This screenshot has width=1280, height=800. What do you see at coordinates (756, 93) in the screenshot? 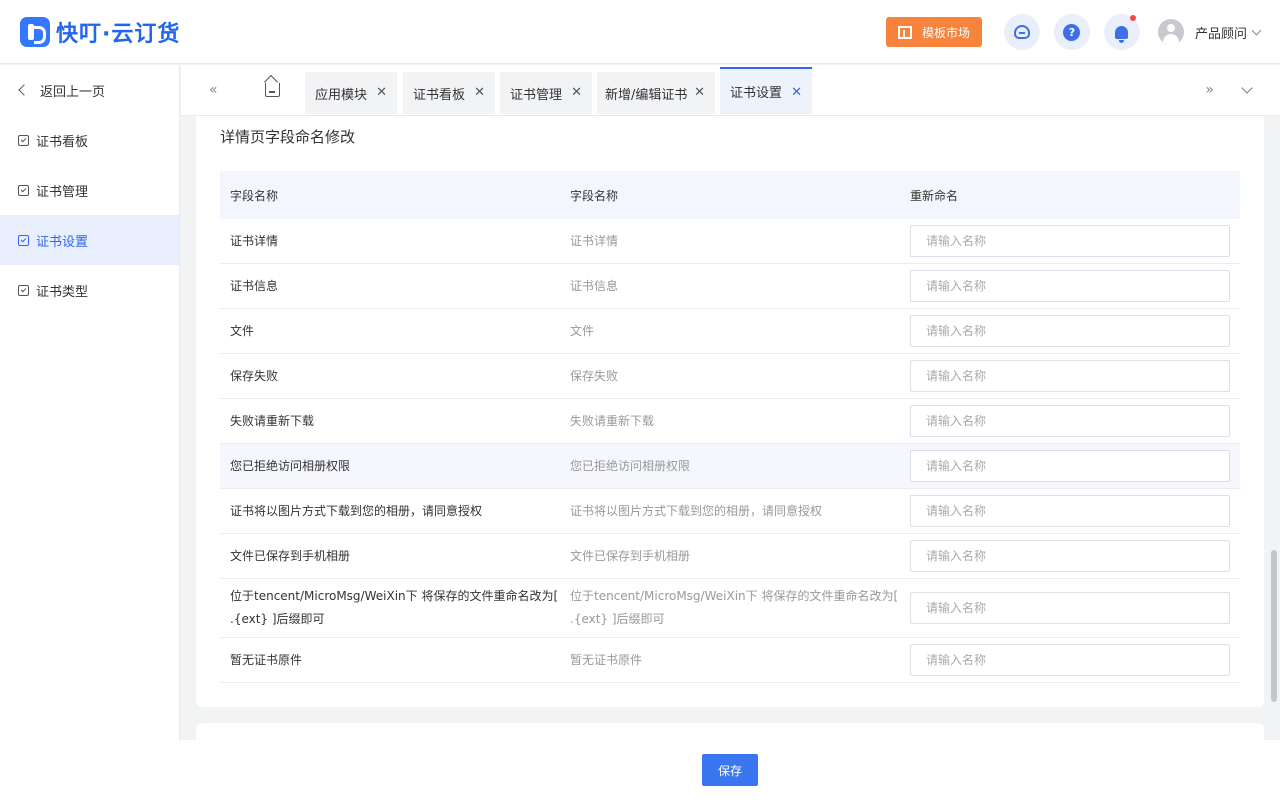
I see `tab-label: 证书设置` at bounding box center [756, 93].